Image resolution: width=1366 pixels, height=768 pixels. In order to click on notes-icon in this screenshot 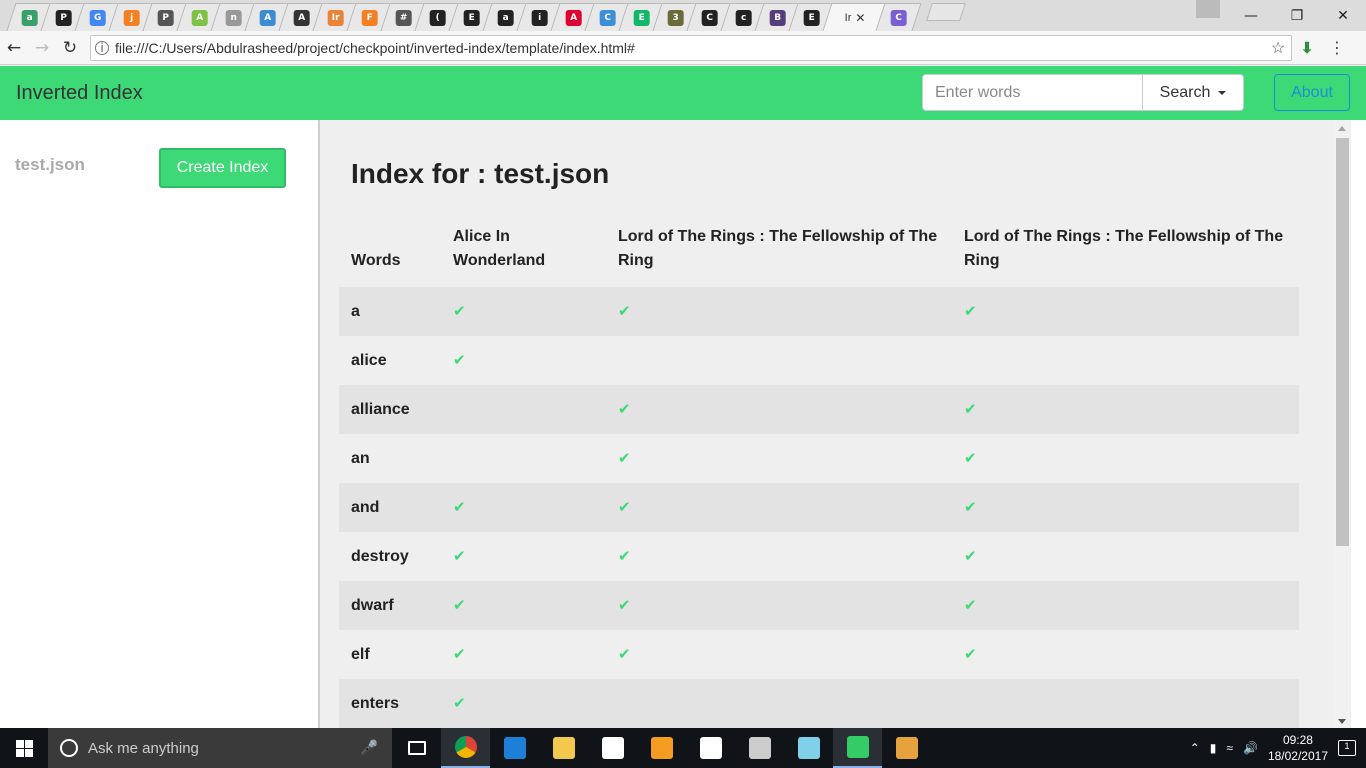, I will do `click(808, 748)`.